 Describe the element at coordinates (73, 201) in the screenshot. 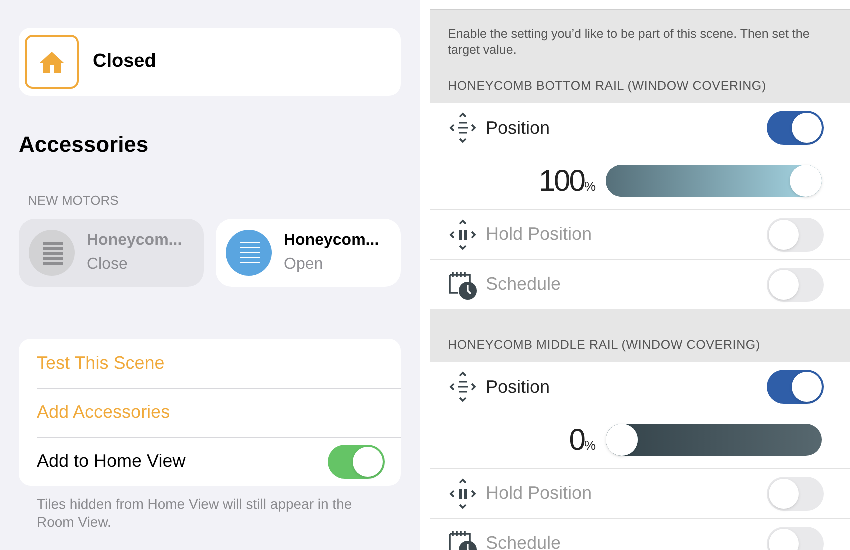

I see `group-label: NEW MOTORS` at that location.